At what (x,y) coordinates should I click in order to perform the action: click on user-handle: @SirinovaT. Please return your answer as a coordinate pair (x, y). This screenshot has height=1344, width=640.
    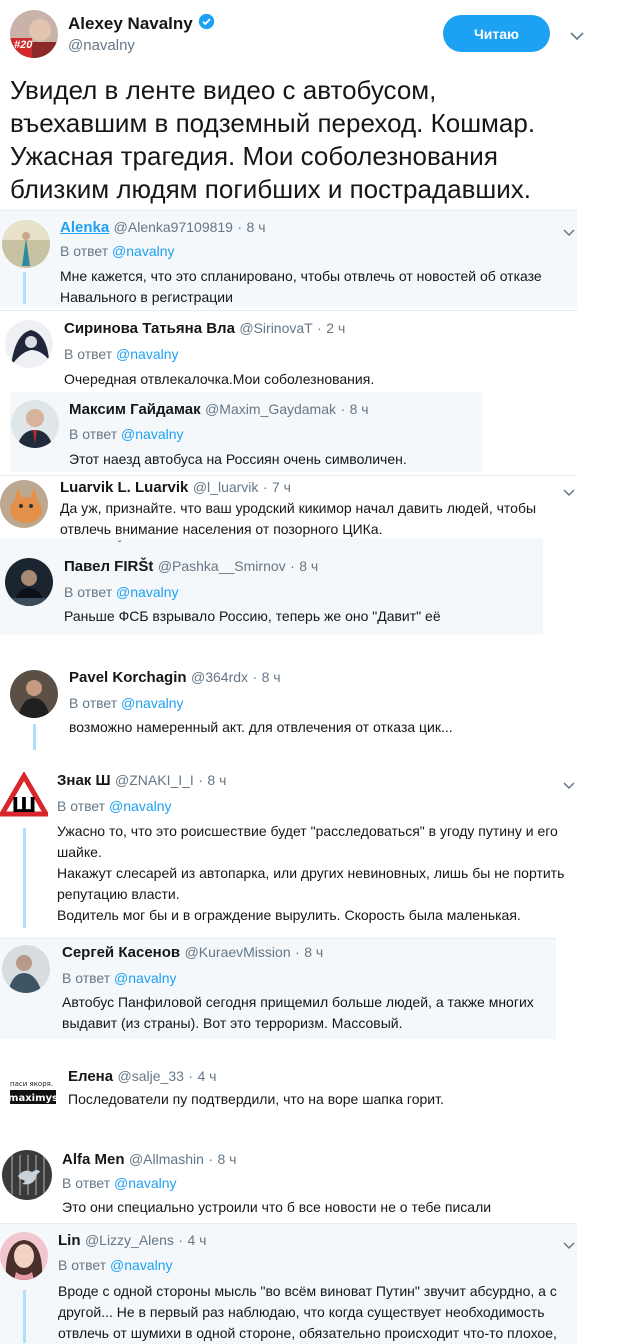
    Looking at the image, I should click on (275, 328).